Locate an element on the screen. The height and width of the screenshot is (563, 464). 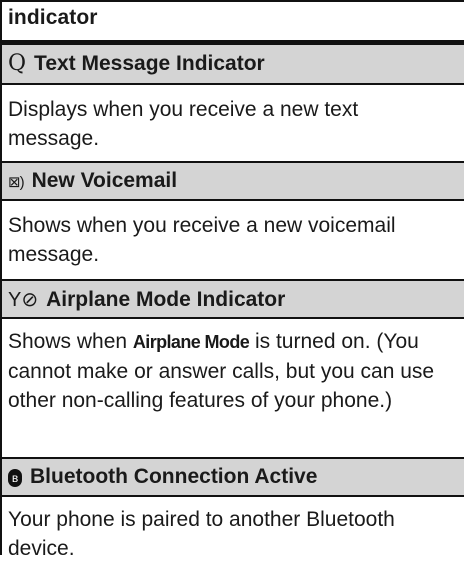
table-left-border is located at coordinates (1, 277).